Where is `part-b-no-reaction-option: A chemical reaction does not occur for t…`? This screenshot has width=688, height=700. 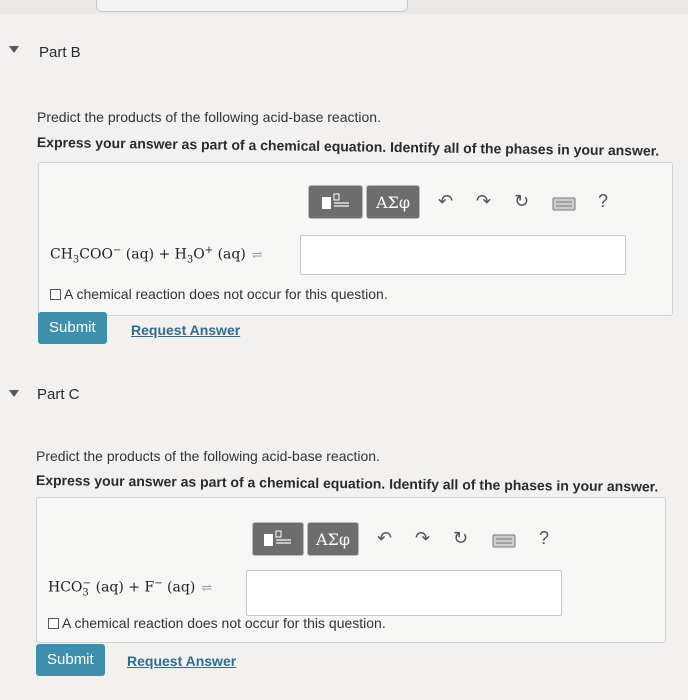
part-b-no-reaction-option: A chemical reaction does not occur for t… is located at coordinates (219, 294).